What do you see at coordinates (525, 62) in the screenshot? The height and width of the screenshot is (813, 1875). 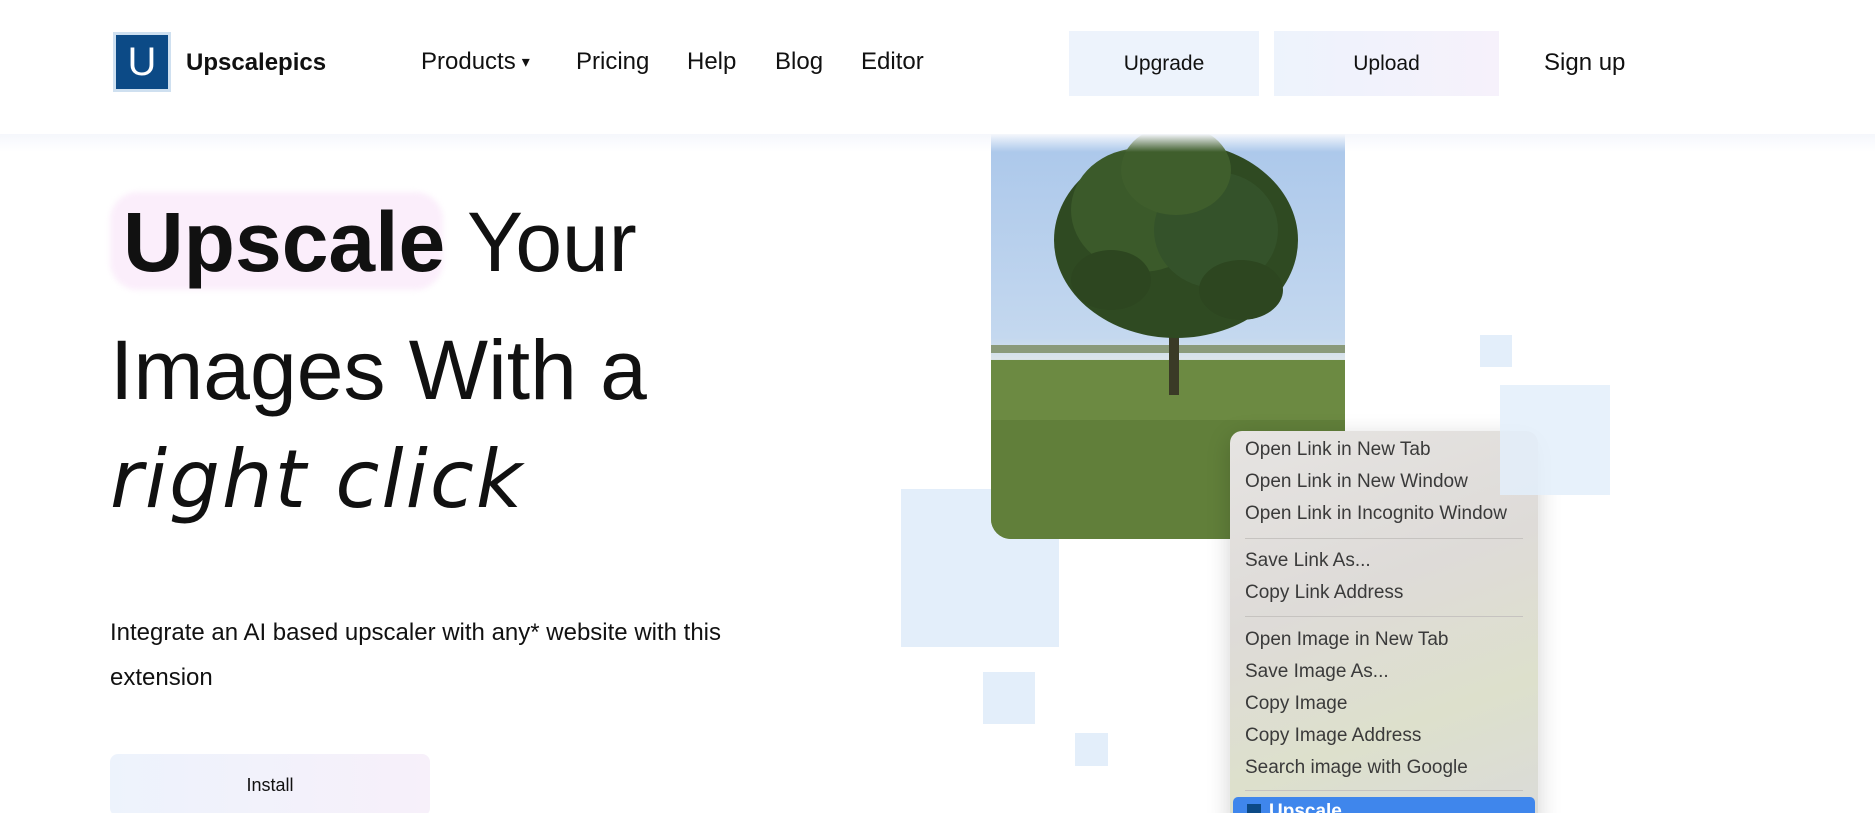 I see `chevron-down-icon: ▾` at bounding box center [525, 62].